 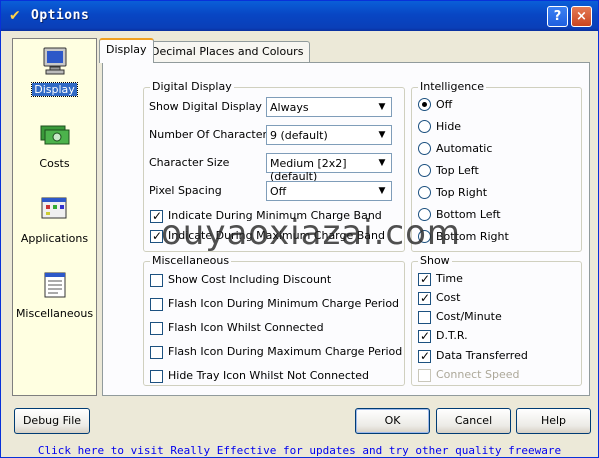 What do you see at coordinates (424, 317) in the screenshot?
I see `show-cost-minute-checkbox` at bounding box center [424, 317].